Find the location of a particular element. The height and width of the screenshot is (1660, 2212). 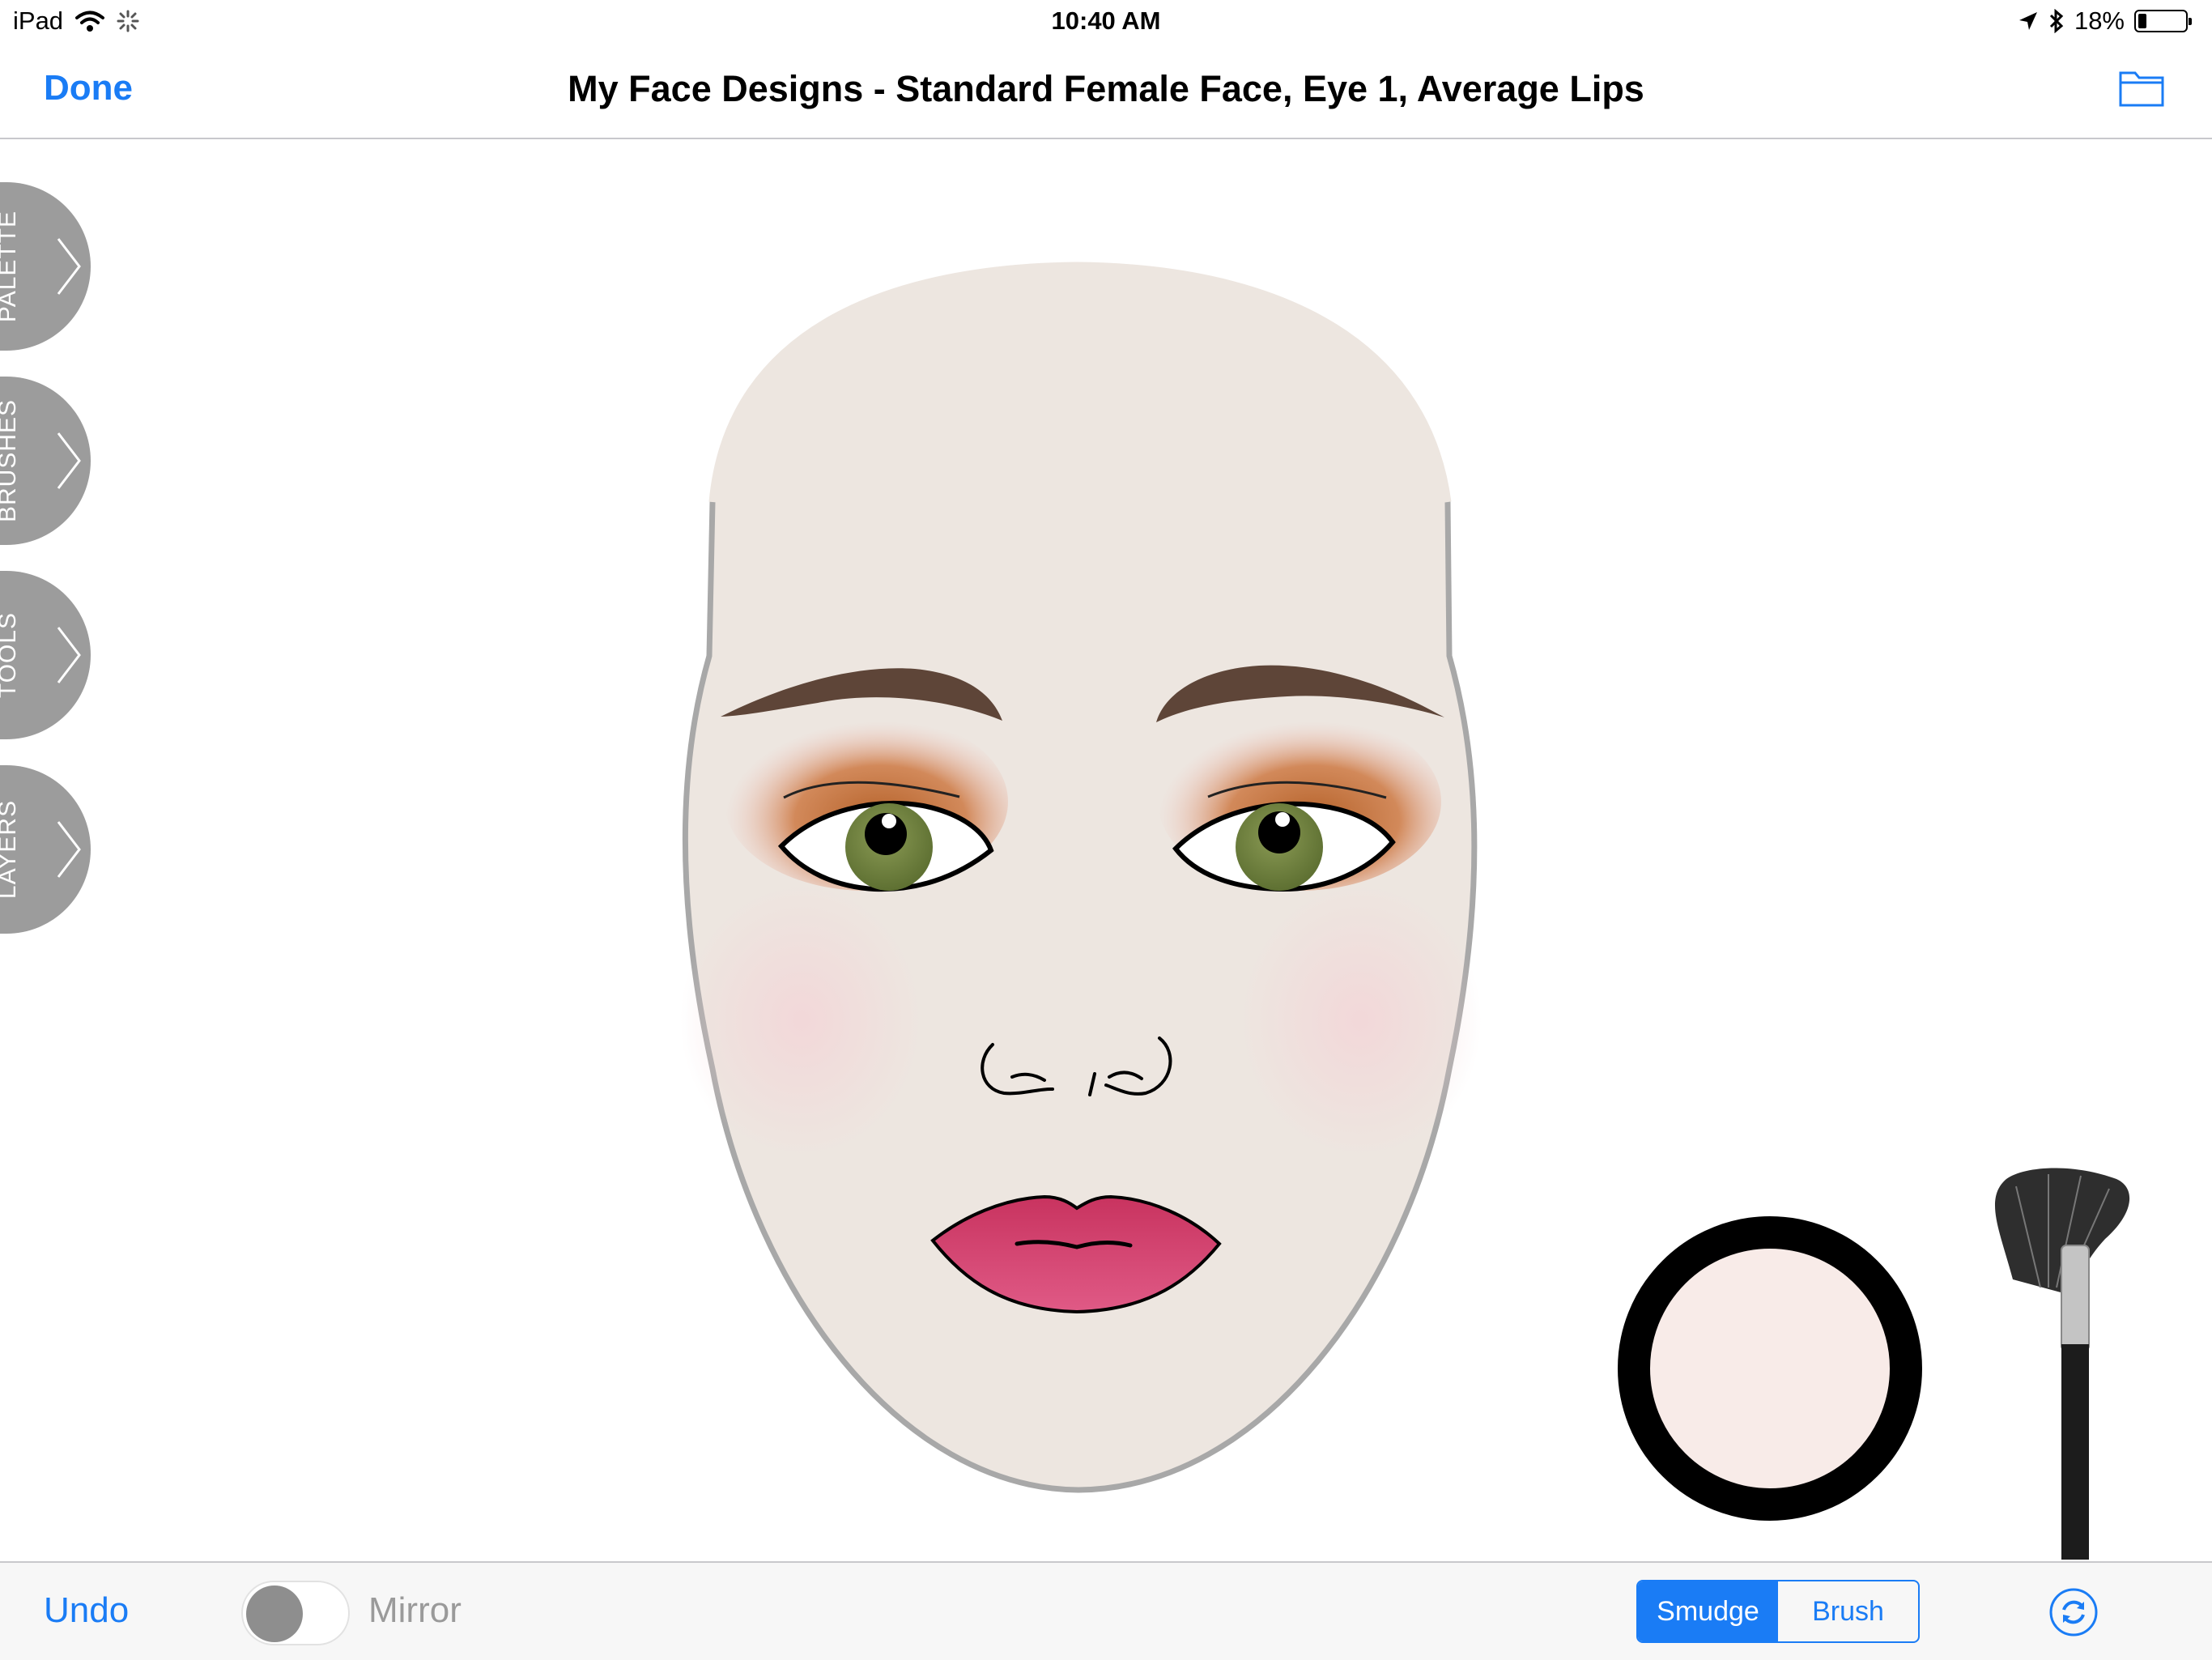

selected-color-swatch is located at coordinates (1770, 1369).